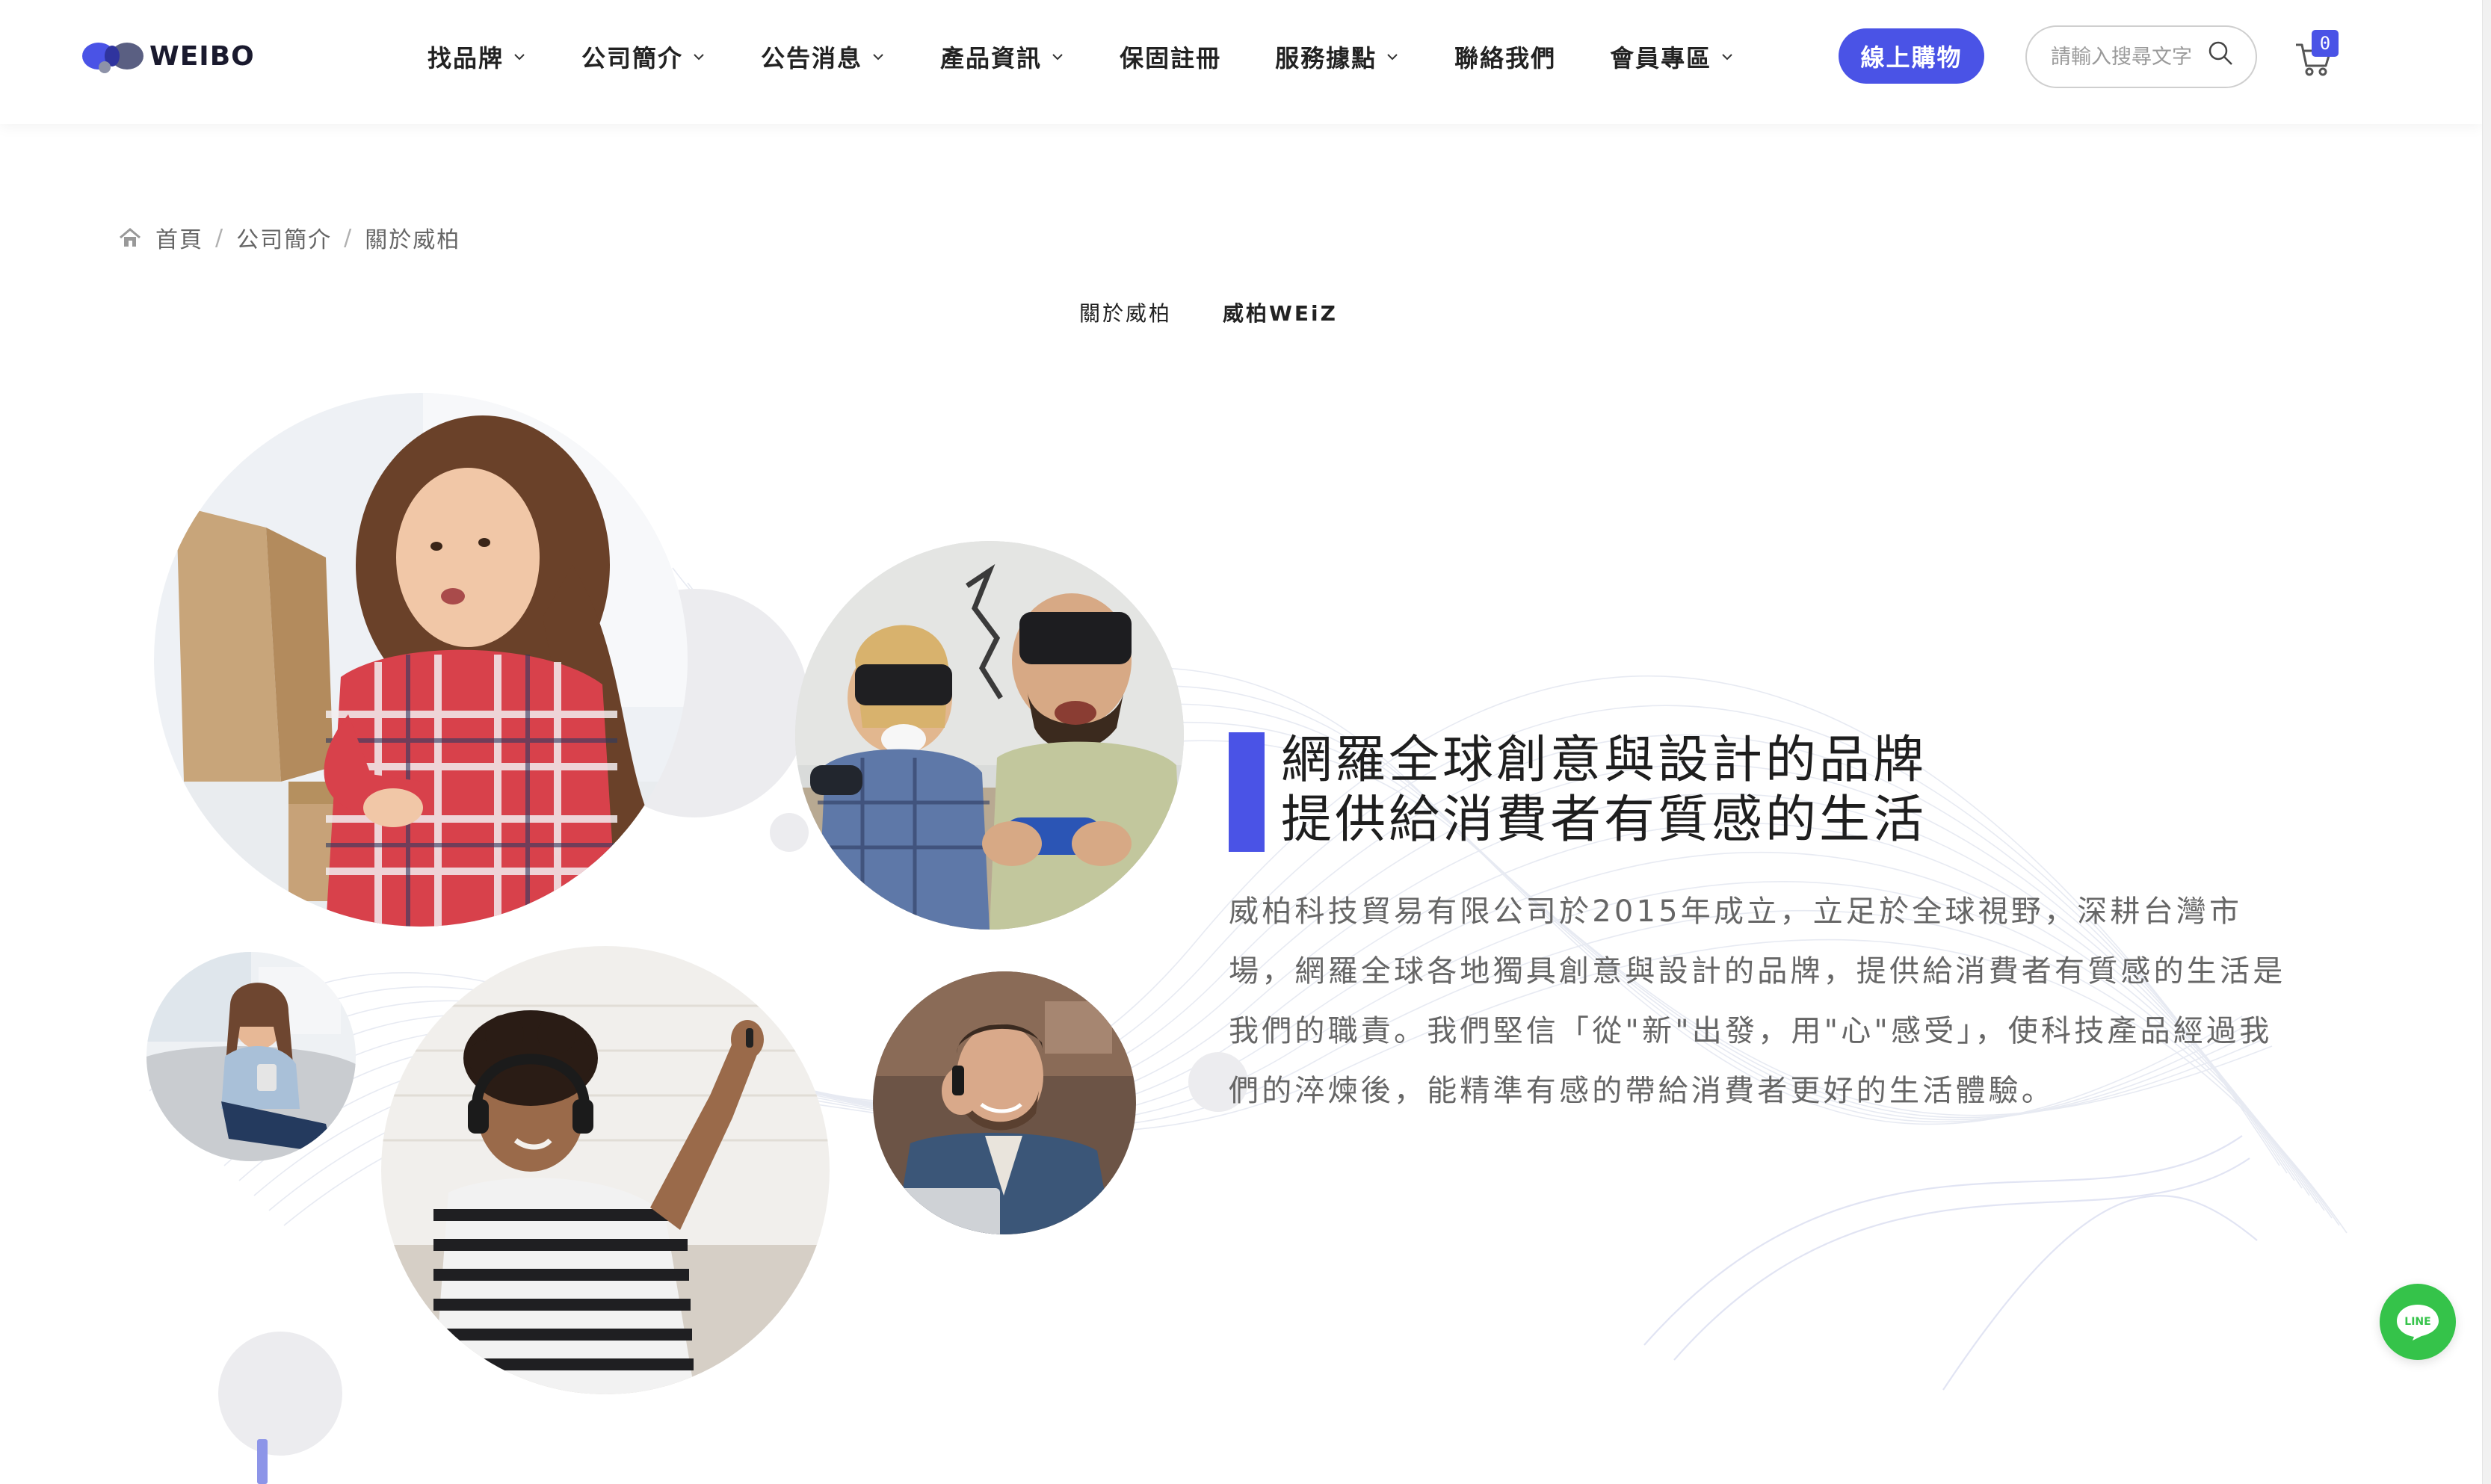 This screenshot has width=2491, height=1484. I want to click on nav-item-company: 公司簡介, so click(644, 57).